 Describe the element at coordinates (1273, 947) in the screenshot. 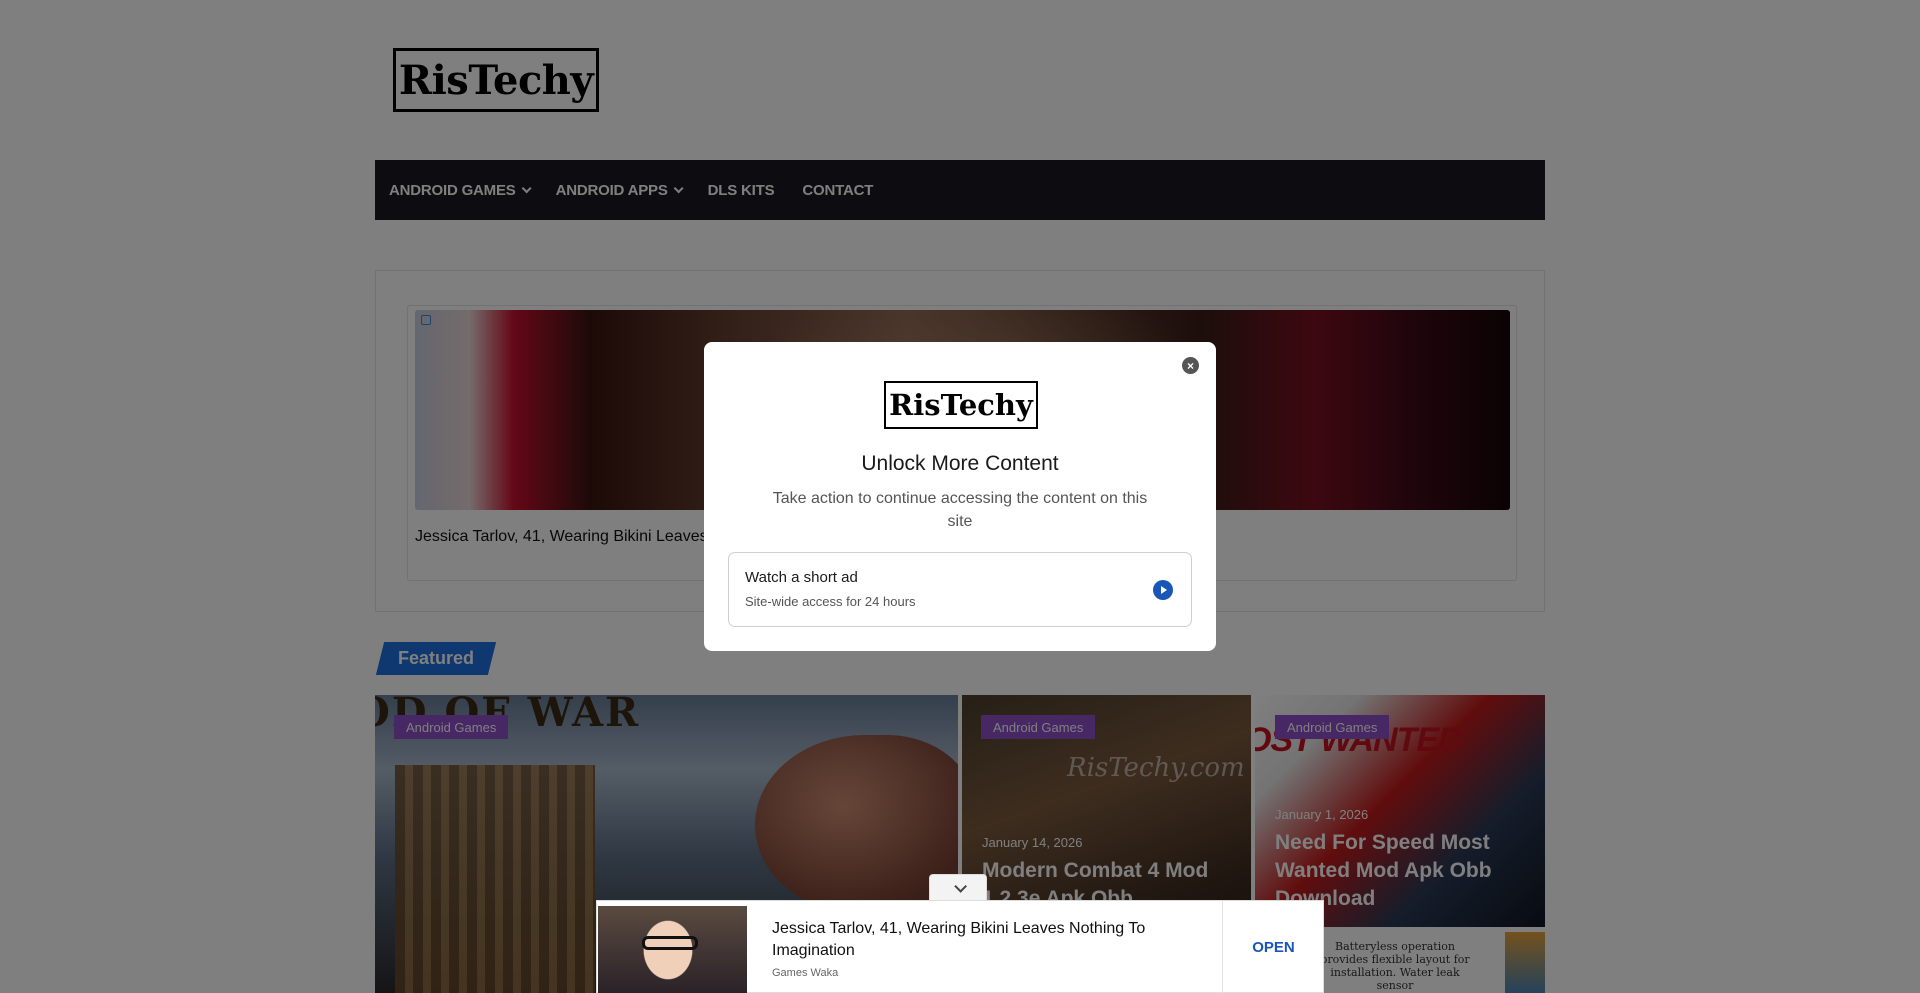

I see `open-button: OPEN` at that location.